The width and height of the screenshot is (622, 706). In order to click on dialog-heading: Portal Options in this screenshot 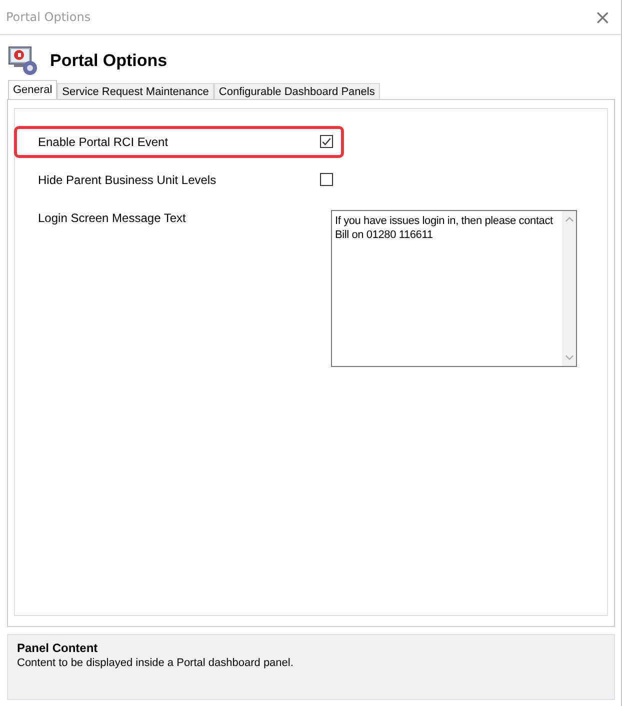, I will do `click(109, 61)`.